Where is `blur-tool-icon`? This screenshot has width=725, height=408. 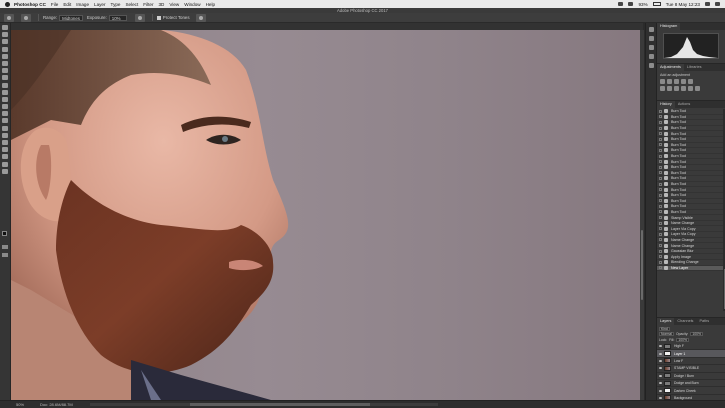 blur-tool-icon is located at coordinates (5, 114).